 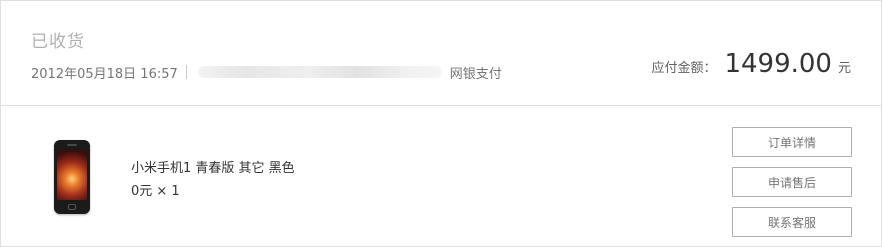 I want to click on phone-screen, so click(x=72, y=175).